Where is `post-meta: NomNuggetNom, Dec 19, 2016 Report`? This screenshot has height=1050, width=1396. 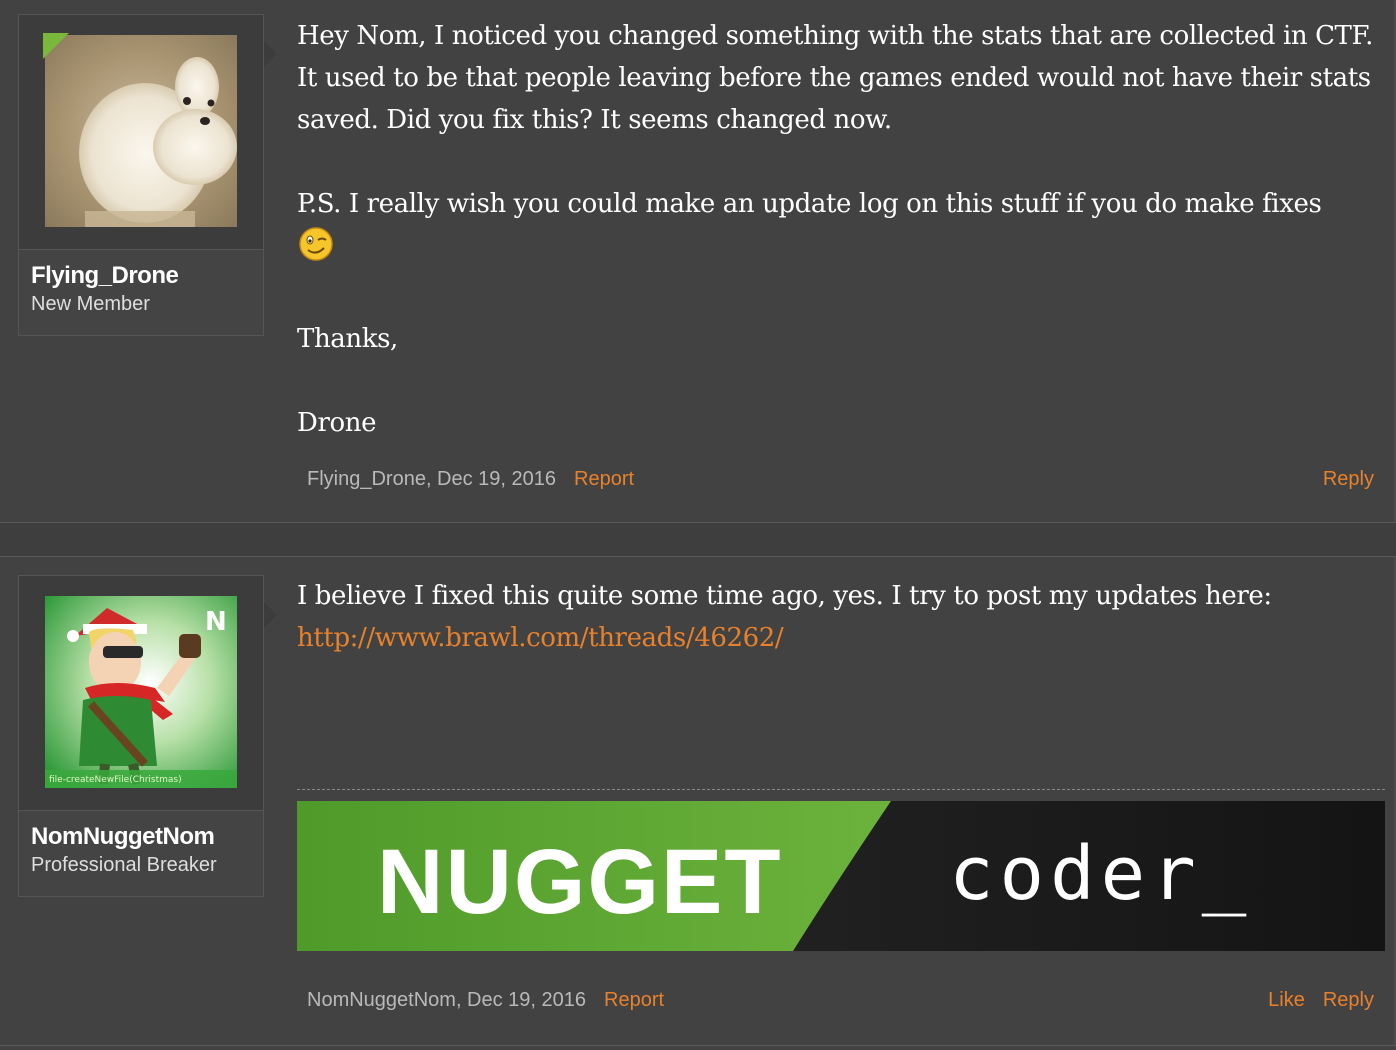
post-meta: NomNuggetNom, Dec 19, 2016 Report is located at coordinates (485, 1000).